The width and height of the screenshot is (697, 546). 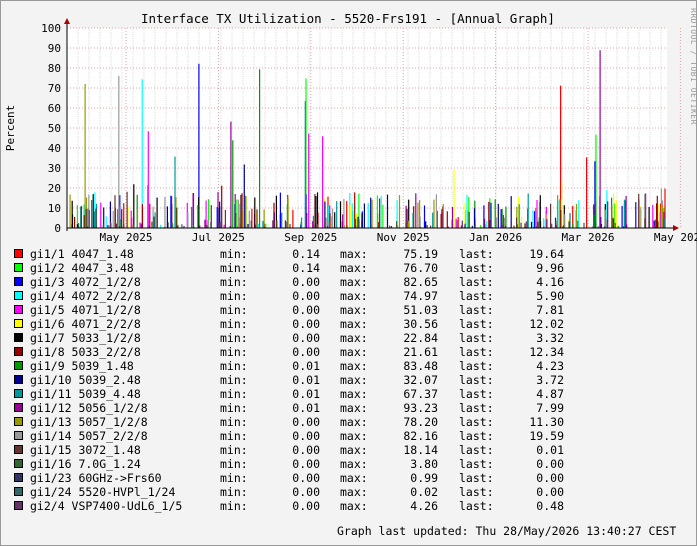 I want to click on legend-last-value: 3.32, so click(x=550, y=338).